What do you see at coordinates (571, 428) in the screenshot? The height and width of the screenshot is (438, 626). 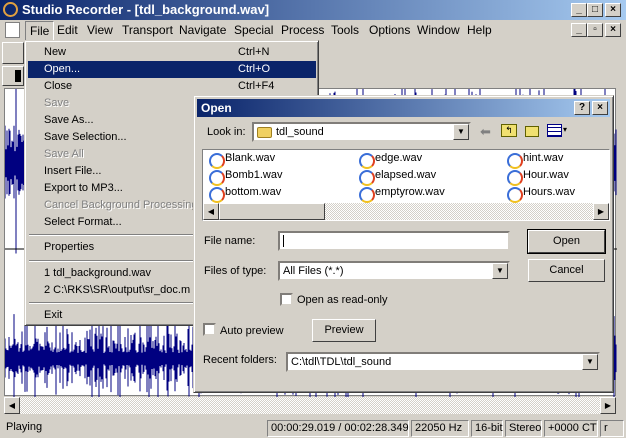 I see `status-offset: +0000 CT` at bounding box center [571, 428].